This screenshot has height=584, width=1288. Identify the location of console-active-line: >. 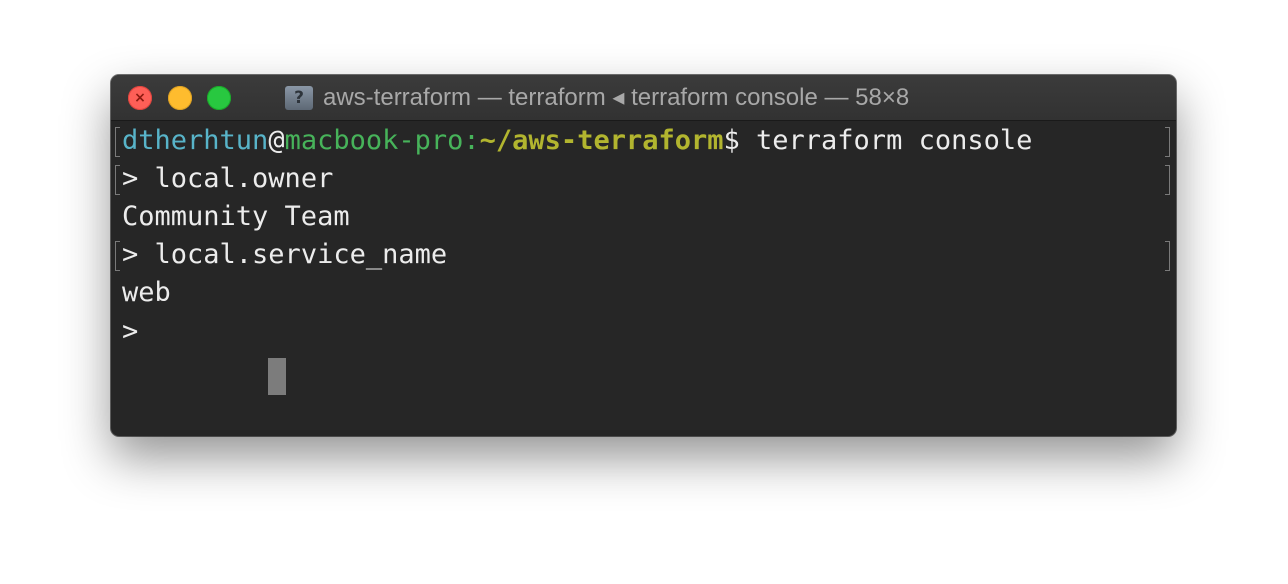
(138, 332).